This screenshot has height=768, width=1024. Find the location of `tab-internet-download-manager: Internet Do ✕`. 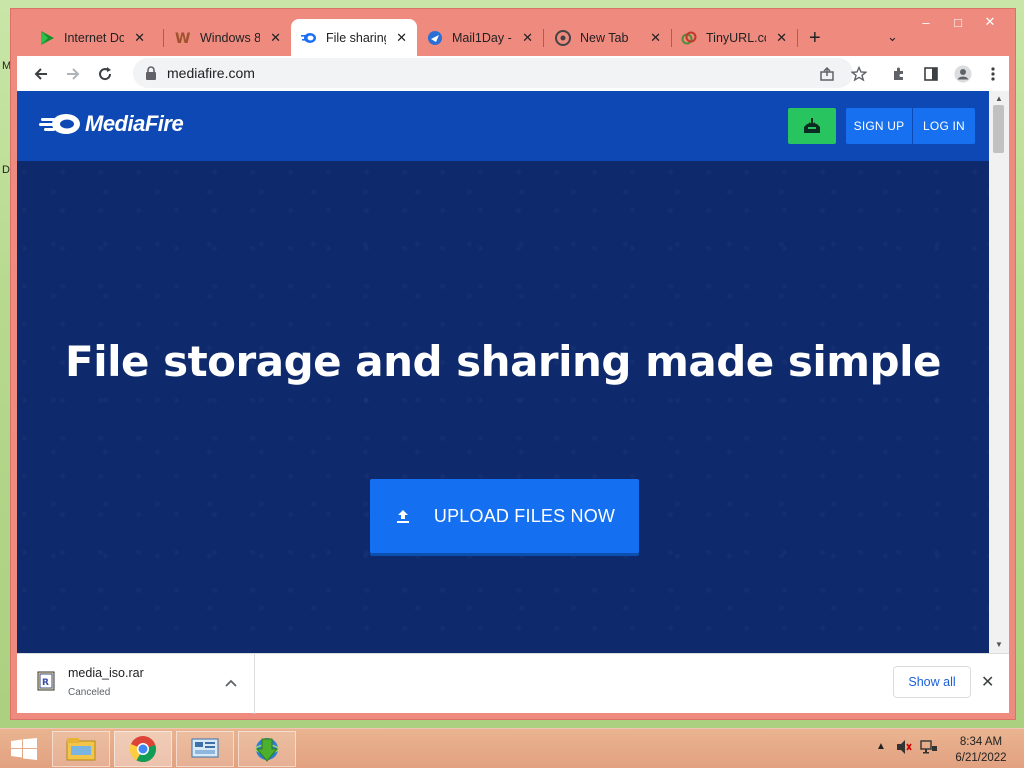

tab-internet-download-manager: Internet Do ✕ is located at coordinates (92, 37).